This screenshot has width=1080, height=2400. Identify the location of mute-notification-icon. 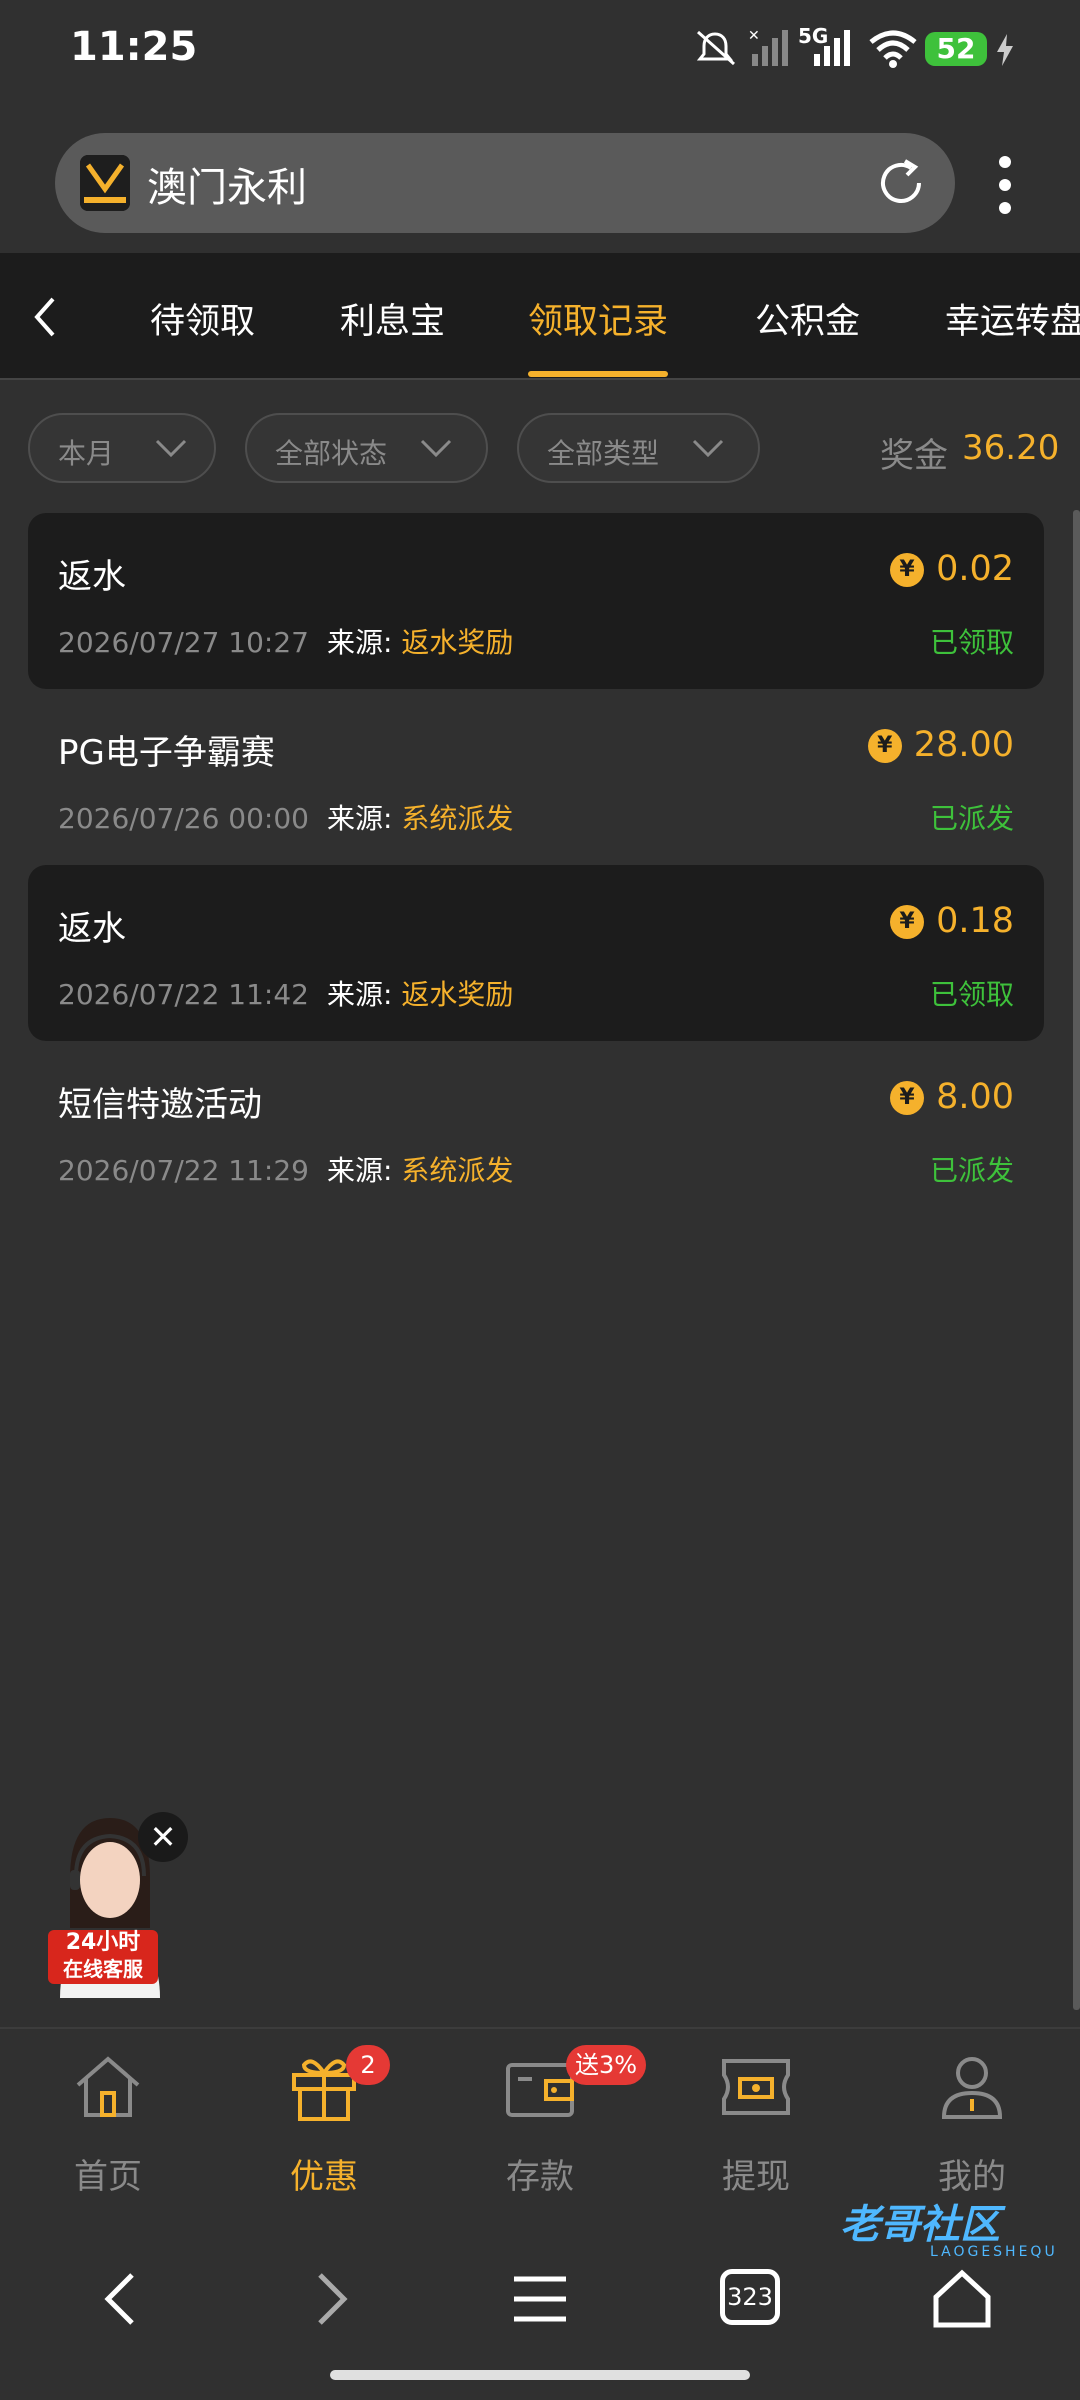
(715, 48).